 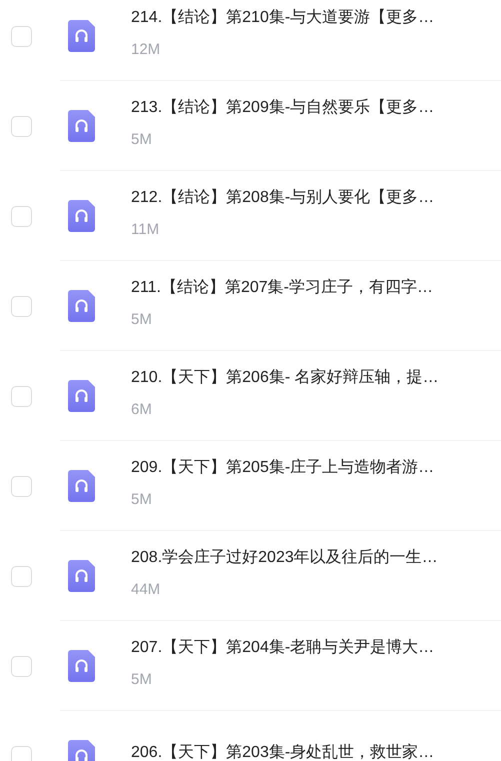 What do you see at coordinates (145, 229) in the screenshot?
I see `file-size: 11M` at bounding box center [145, 229].